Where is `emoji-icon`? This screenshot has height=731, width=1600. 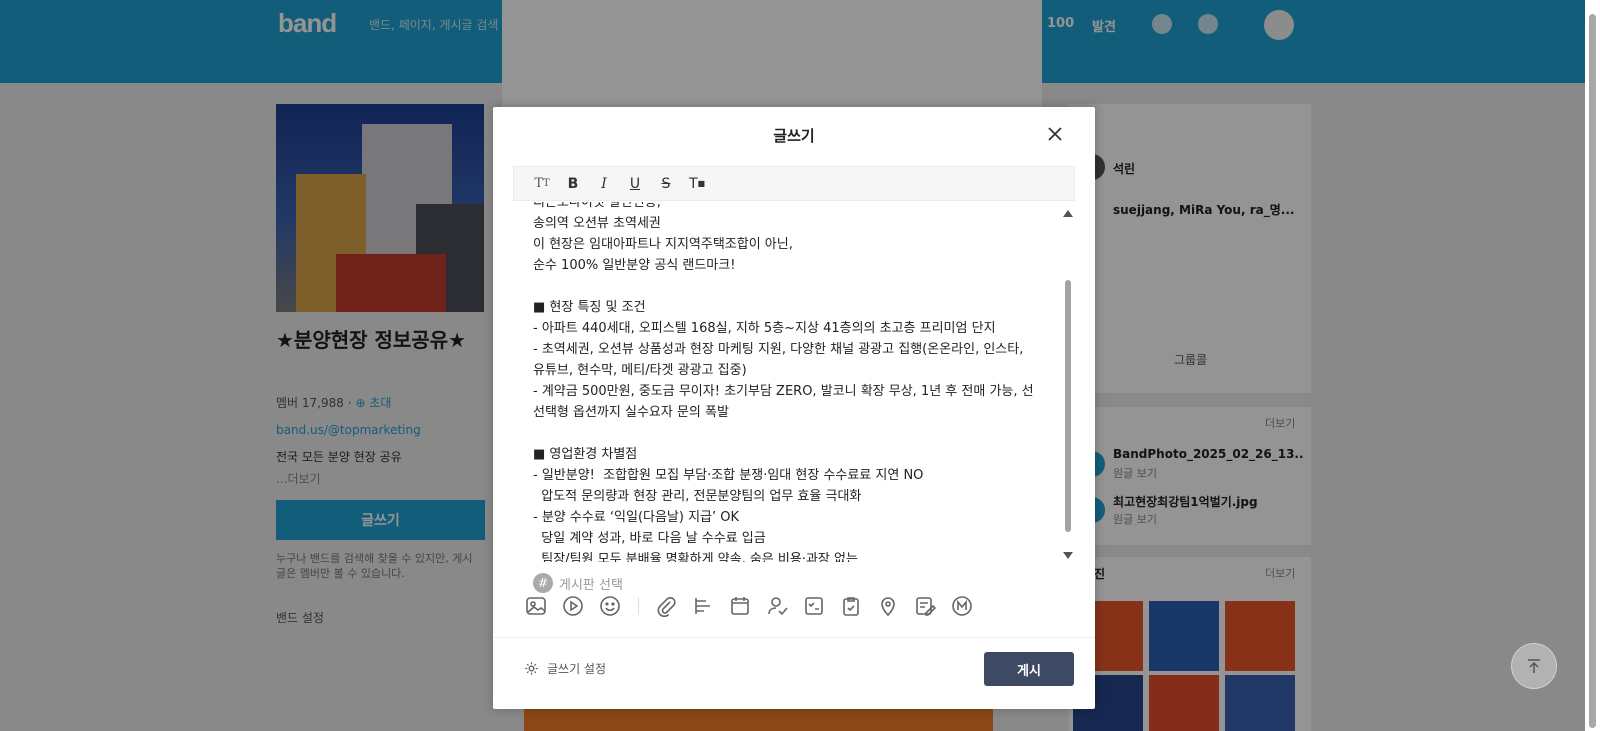
emoji-icon is located at coordinates (610, 606).